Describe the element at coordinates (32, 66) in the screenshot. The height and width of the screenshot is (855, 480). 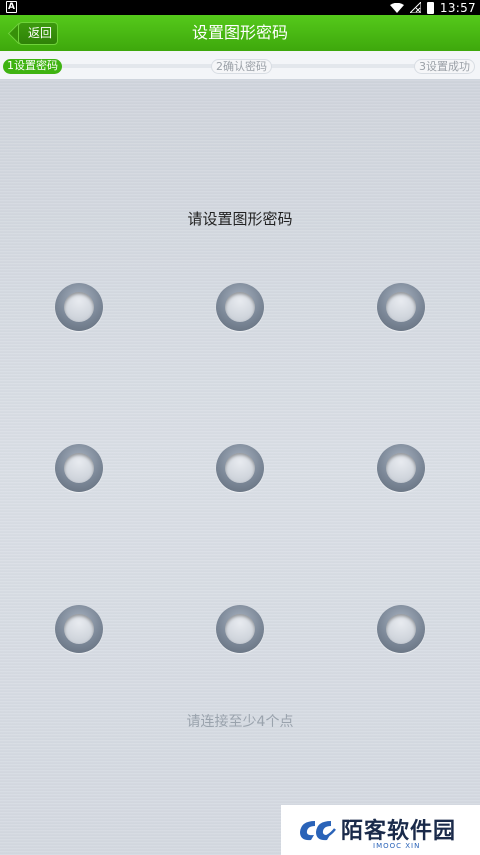
I see `step-set-password: 1设置密码` at that location.